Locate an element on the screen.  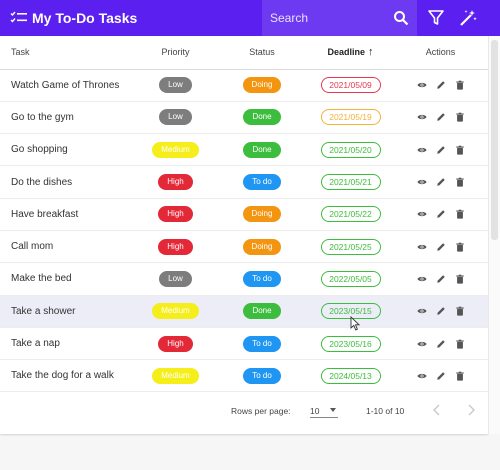
status-chip: Done is located at coordinates (262, 149).